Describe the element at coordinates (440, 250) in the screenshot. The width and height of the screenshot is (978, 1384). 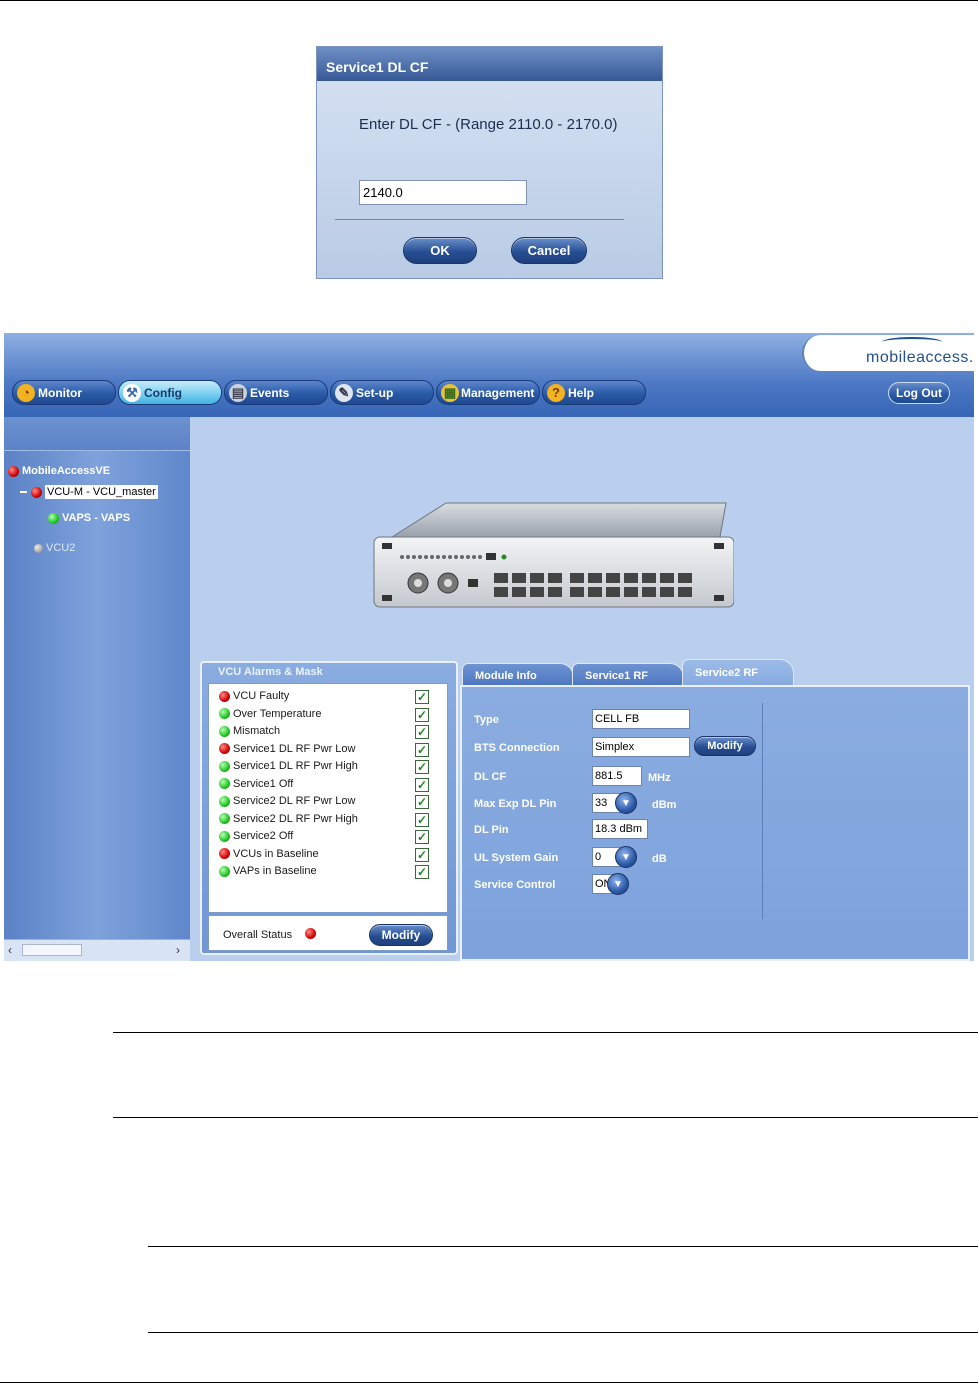
I see `ok-button: OK` at that location.